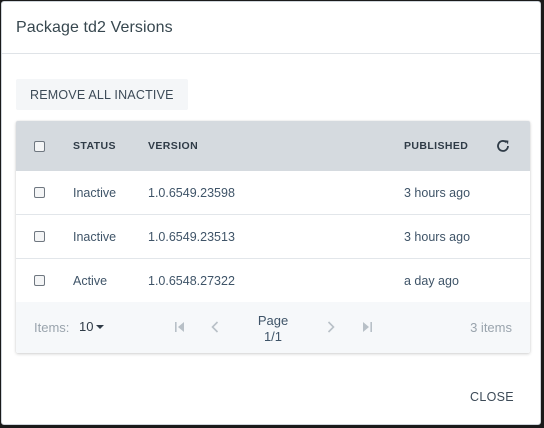 The height and width of the screenshot is (428, 544). I want to click on page-size-select: 10, so click(92, 326).